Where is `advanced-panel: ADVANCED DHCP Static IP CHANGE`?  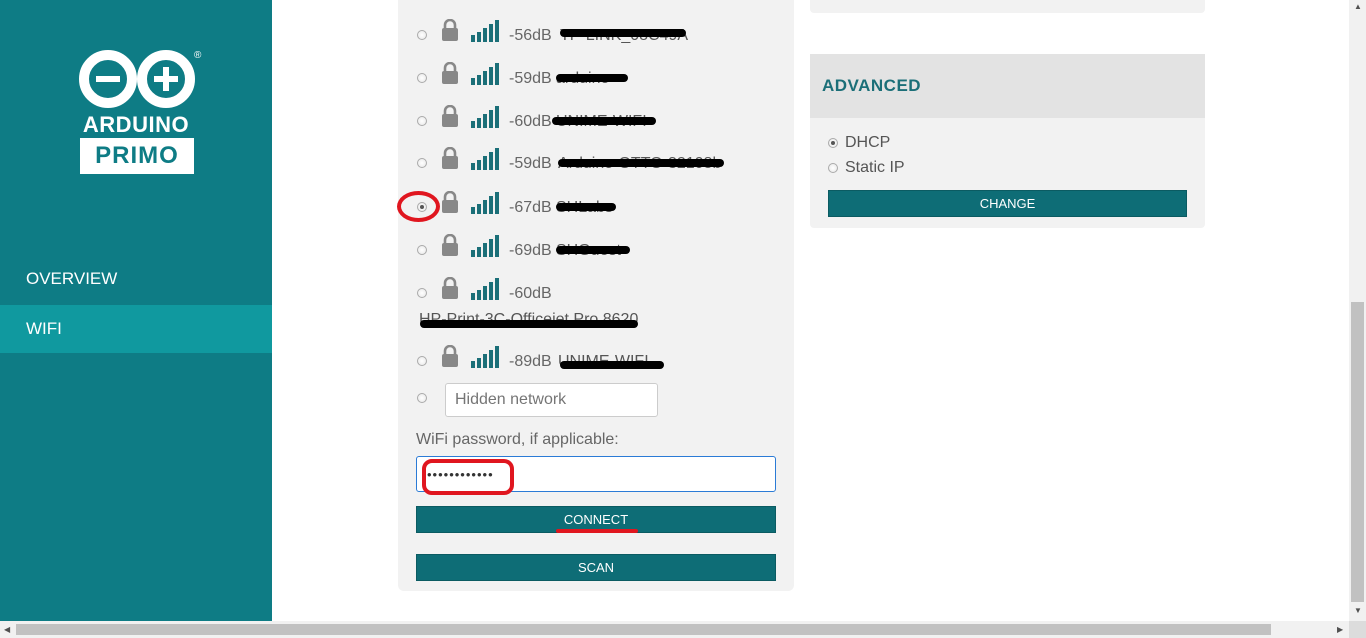 advanced-panel: ADVANCED DHCP Static IP CHANGE is located at coordinates (1007, 141).